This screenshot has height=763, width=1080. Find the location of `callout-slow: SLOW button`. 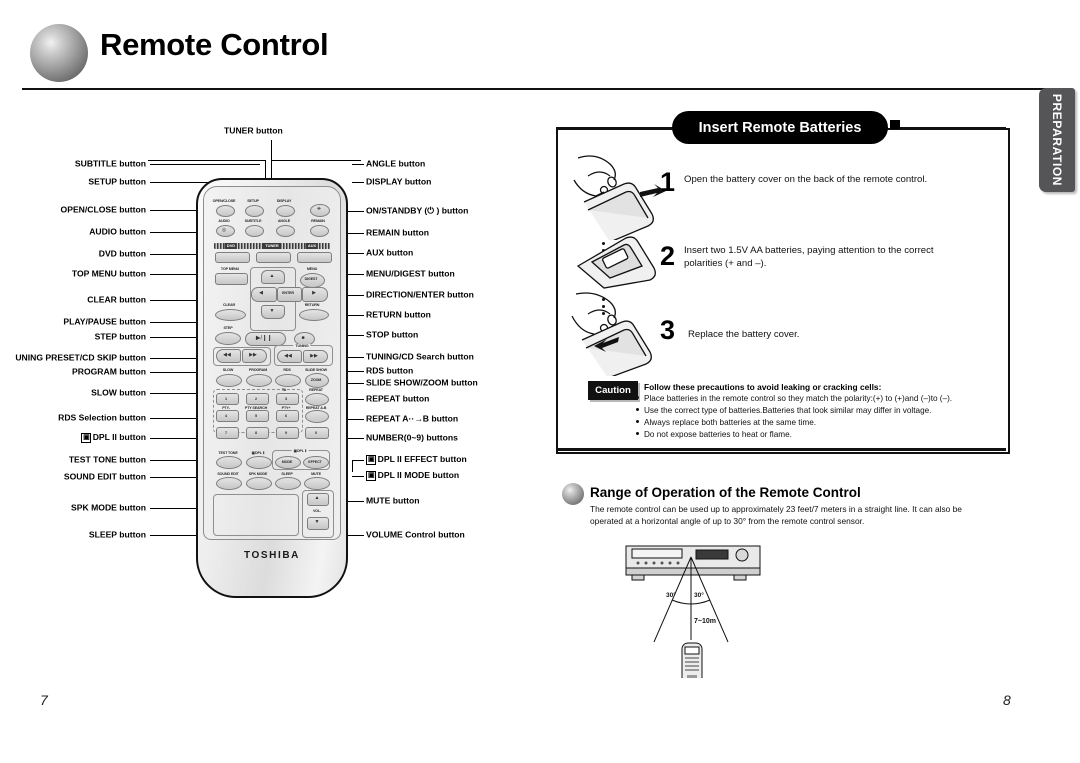

callout-slow: SLOW button is located at coordinates (118, 392).